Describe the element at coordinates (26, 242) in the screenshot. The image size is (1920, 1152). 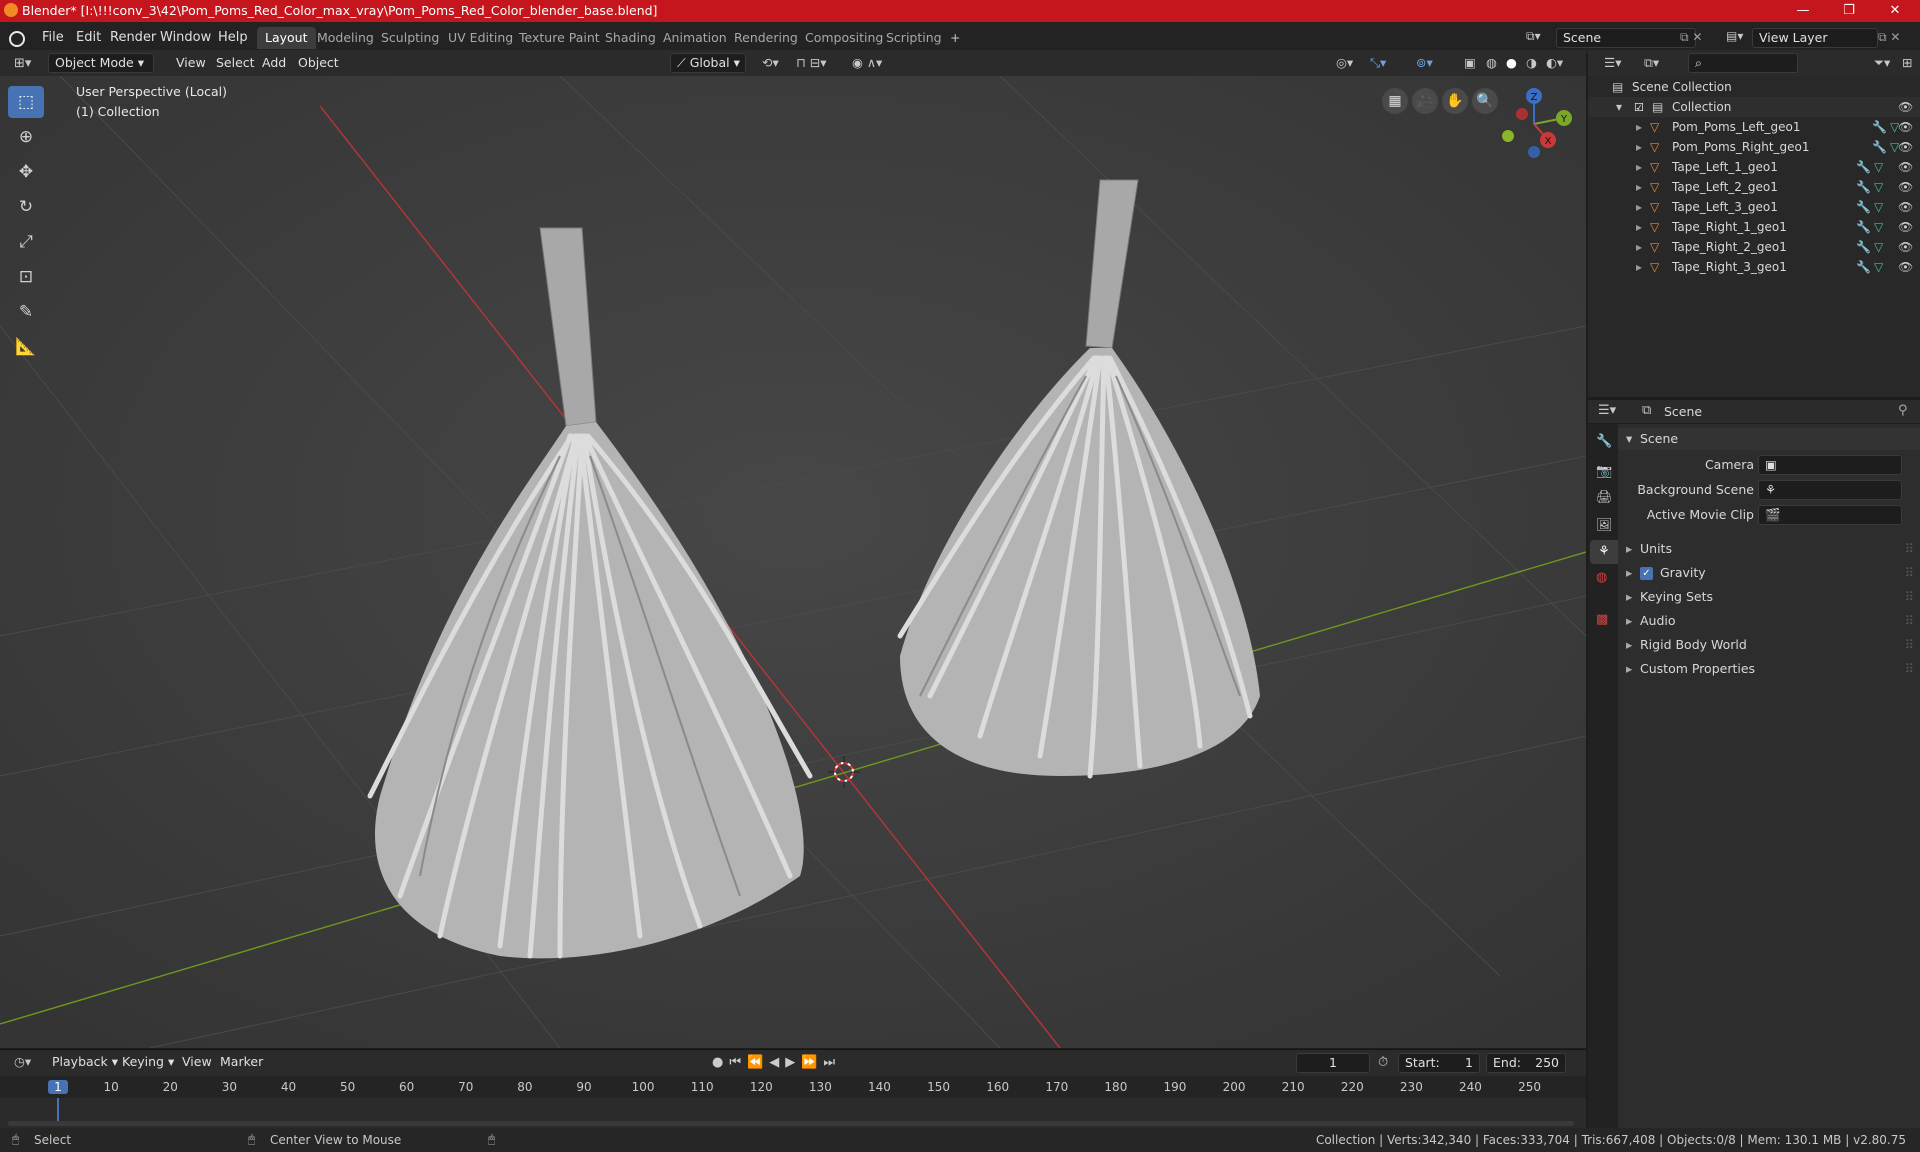
I see `scale-tool-icon: ⤢` at that location.